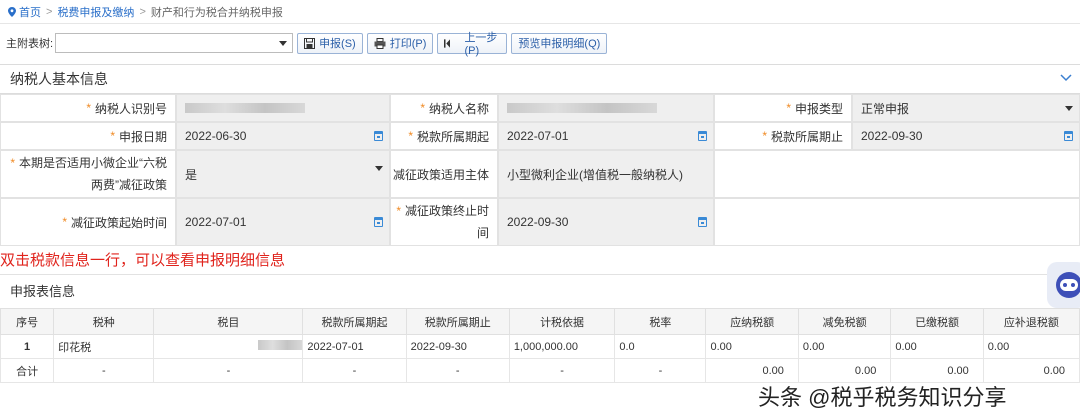 This screenshot has width=1080, height=420. Describe the element at coordinates (27, 346) in the screenshot. I see `row-no: 1` at that location.